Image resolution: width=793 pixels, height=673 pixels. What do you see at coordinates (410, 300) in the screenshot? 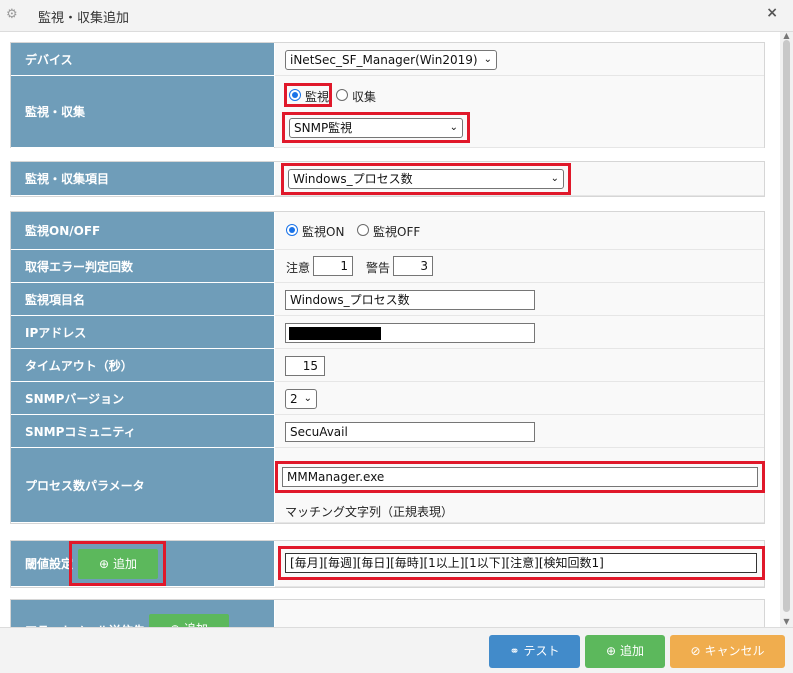
I see `item-name-input: Windows_プロセス数` at bounding box center [410, 300].